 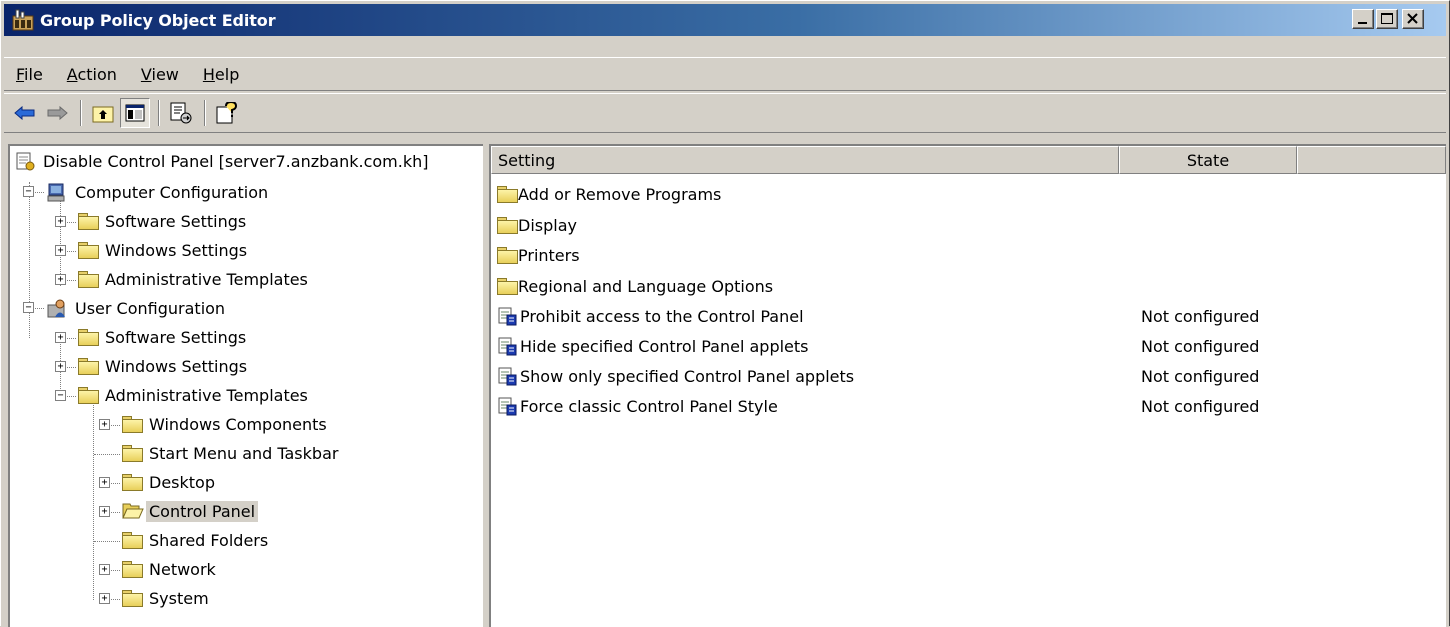 What do you see at coordinates (196, 540) in the screenshot?
I see `tree-shared-folders: Shared Folders` at bounding box center [196, 540].